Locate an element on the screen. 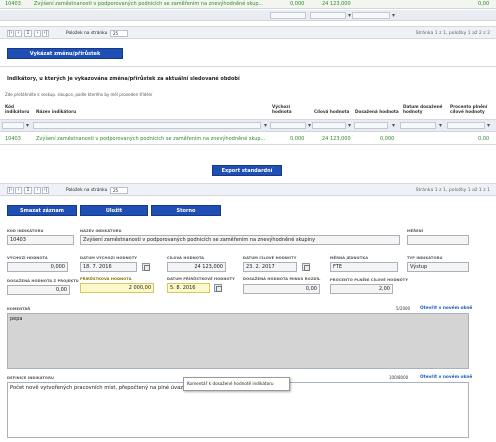 The height and width of the screenshot is (442, 496). initial-date-label: DATUM VÝCHOZÍ HODNOTY is located at coordinates (109, 258).